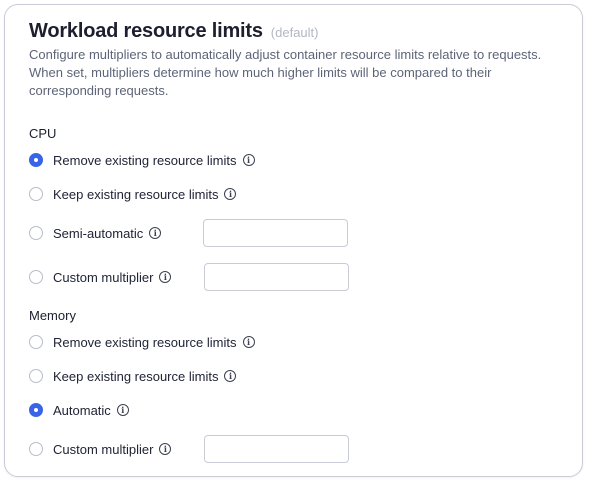 The width and height of the screenshot is (589, 483). Describe the element at coordinates (36, 376) in the screenshot. I see `memory-keep-limits-radio` at that location.